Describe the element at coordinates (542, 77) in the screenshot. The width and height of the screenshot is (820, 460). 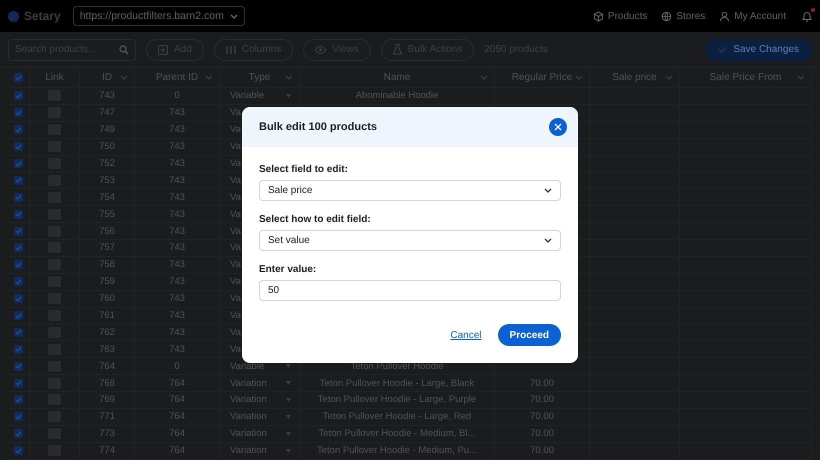
I see `column-header: Regular Price` at that location.